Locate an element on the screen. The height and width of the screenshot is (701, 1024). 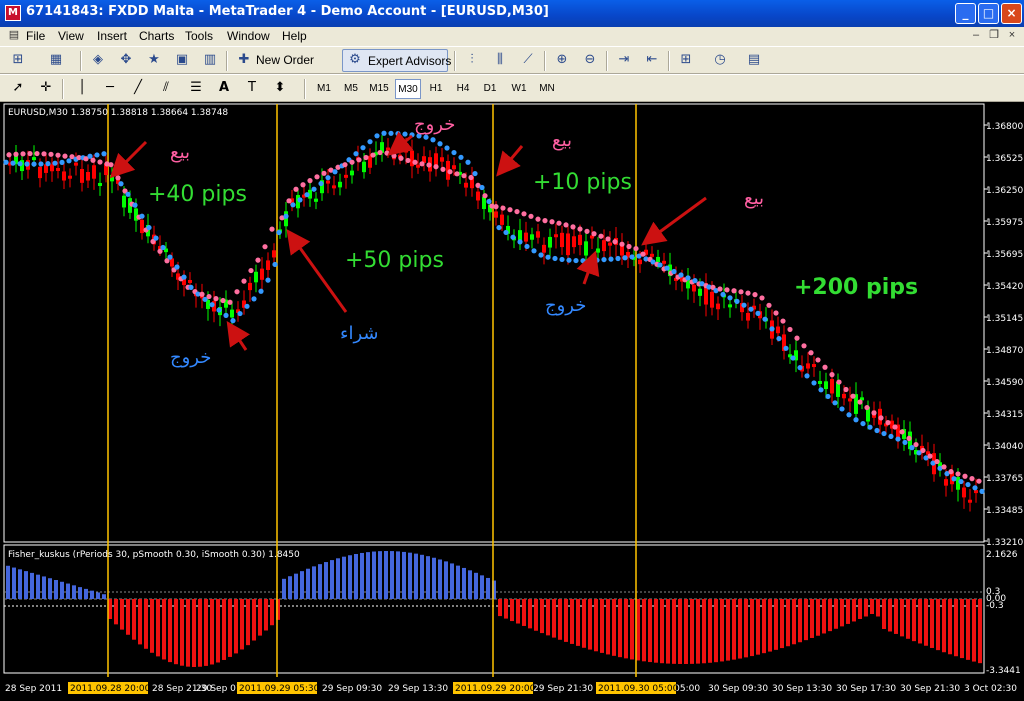
new-chart-icon: ⊞ is located at coordinates (18, 60).